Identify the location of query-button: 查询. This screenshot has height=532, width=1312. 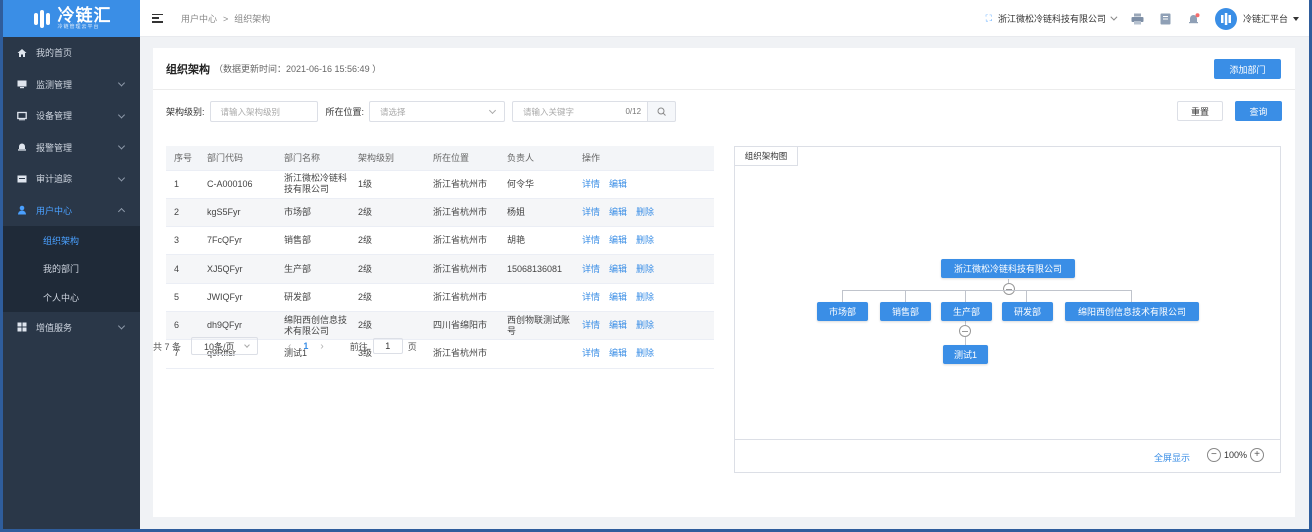
(1258, 111).